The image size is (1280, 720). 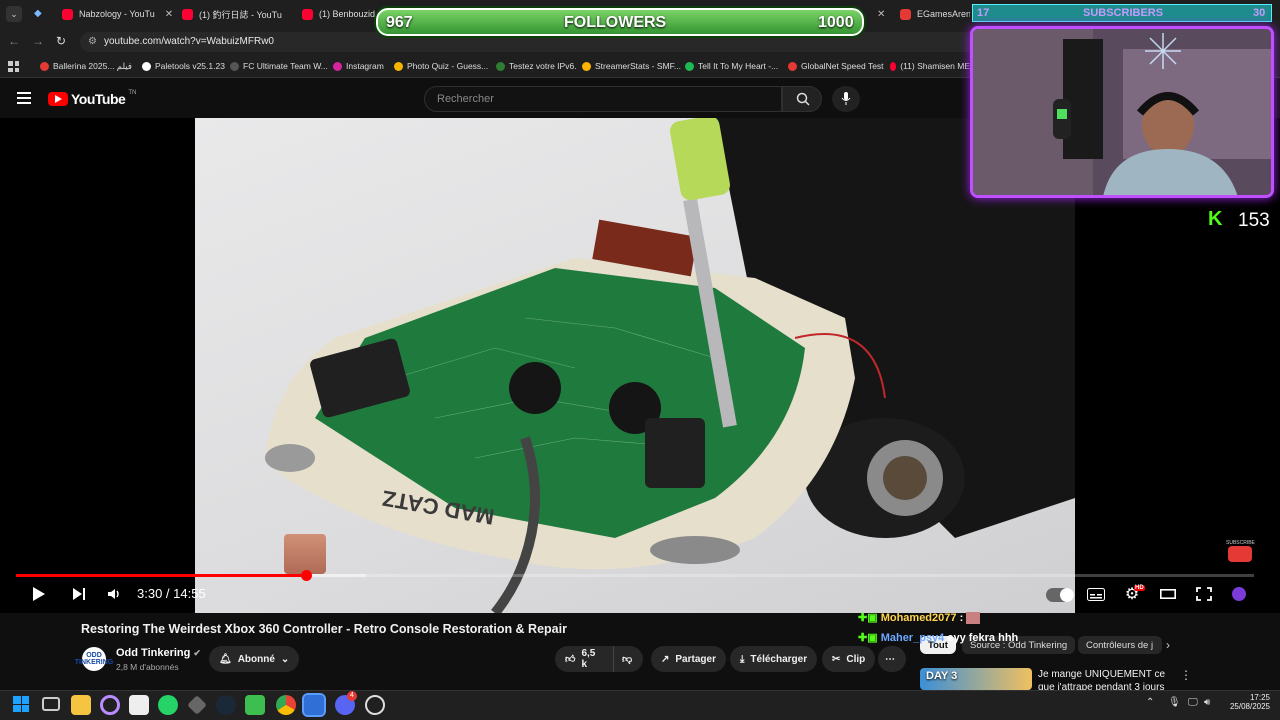 I want to click on bookmark-ballerina: Ballerina 2025... فيلم, so click(x=86, y=66).